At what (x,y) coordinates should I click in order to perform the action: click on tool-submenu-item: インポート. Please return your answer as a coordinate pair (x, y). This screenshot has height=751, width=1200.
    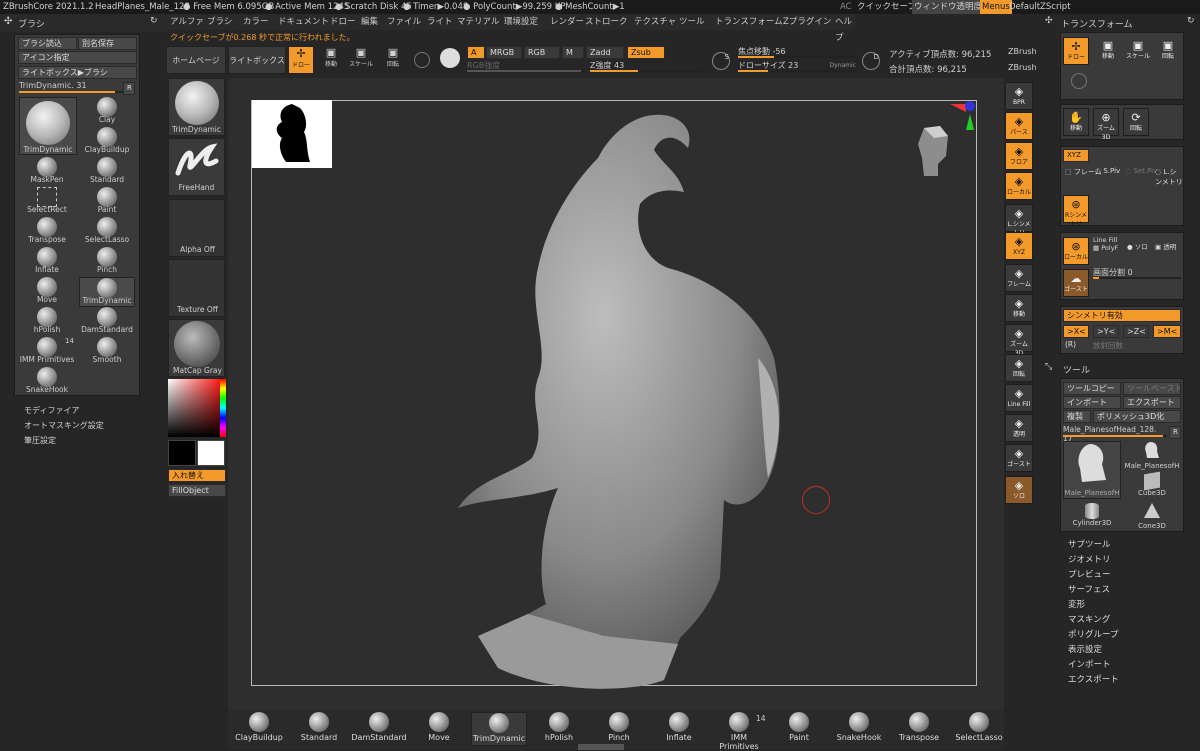
    Looking at the image, I should click on (1089, 664).